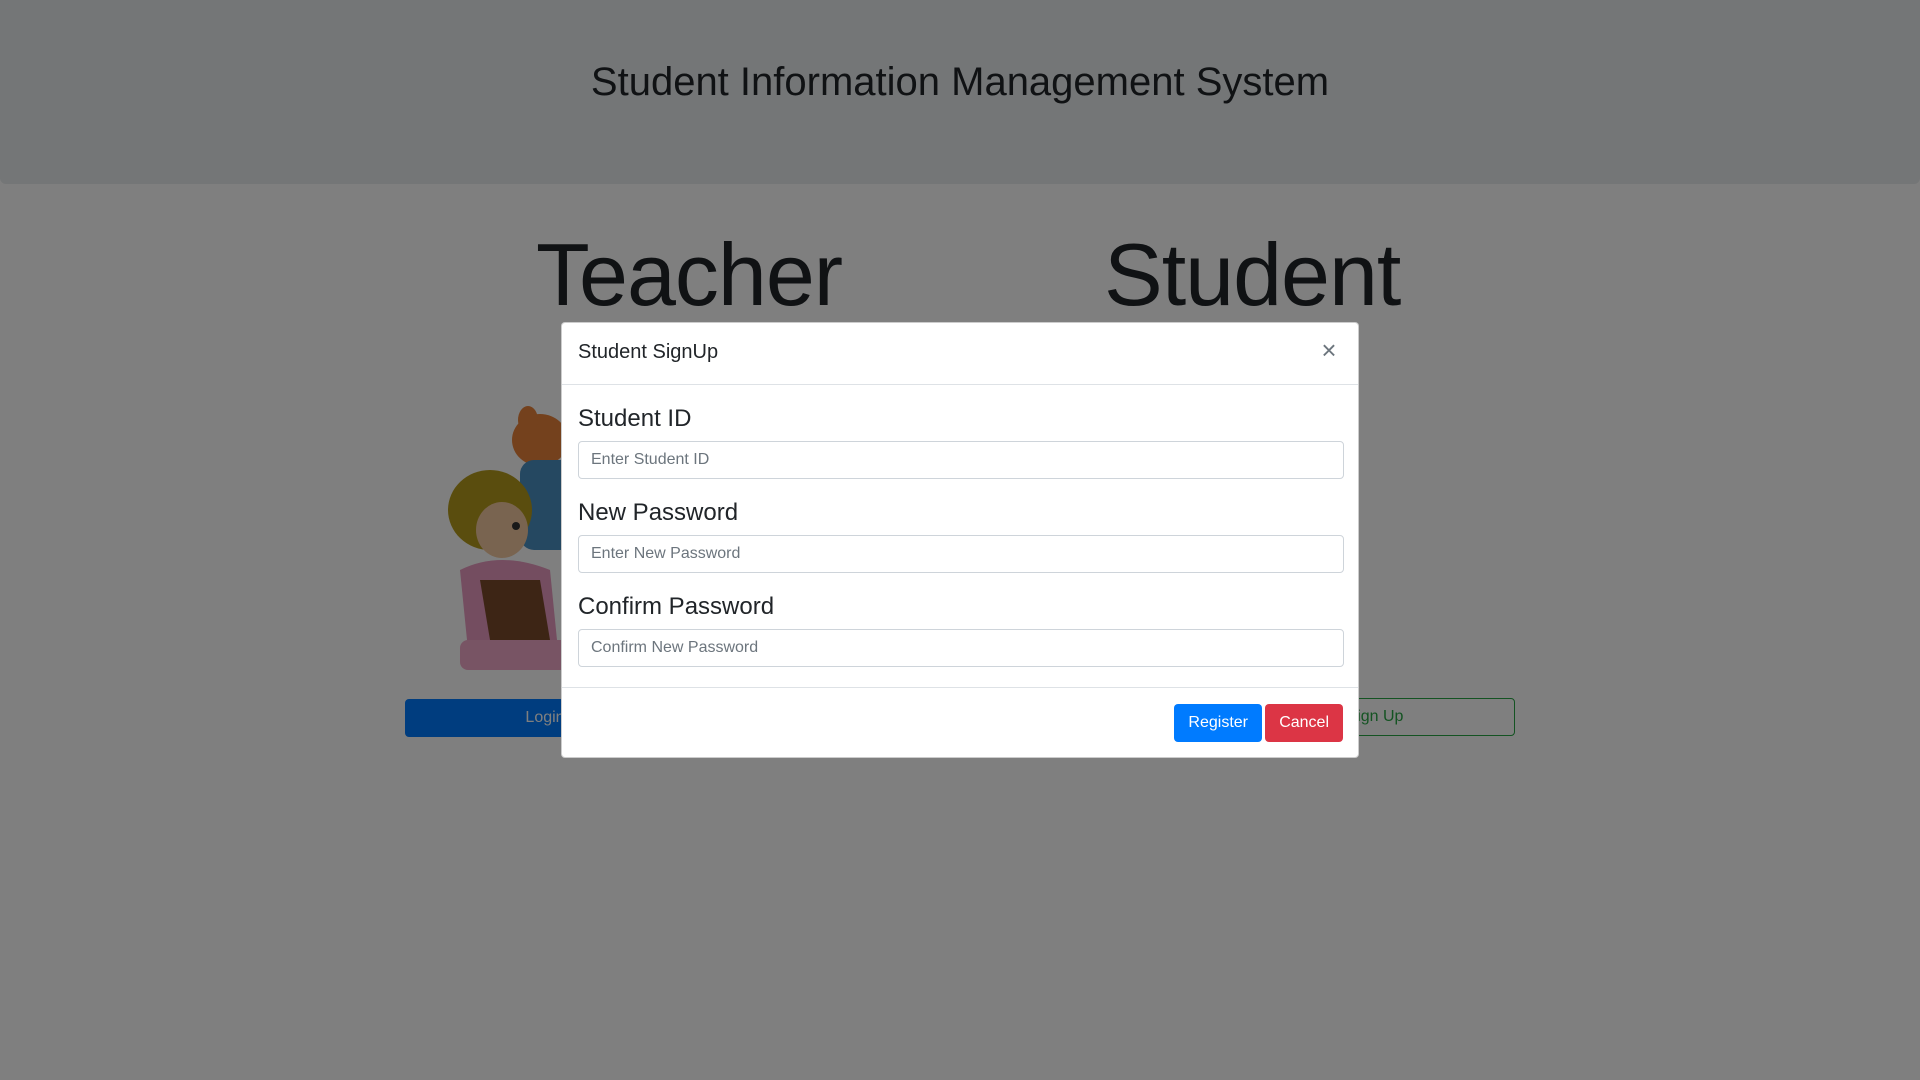 The height and width of the screenshot is (1080, 1920). Describe the element at coordinates (648, 352) in the screenshot. I see `modal-title: Student SignUp` at that location.